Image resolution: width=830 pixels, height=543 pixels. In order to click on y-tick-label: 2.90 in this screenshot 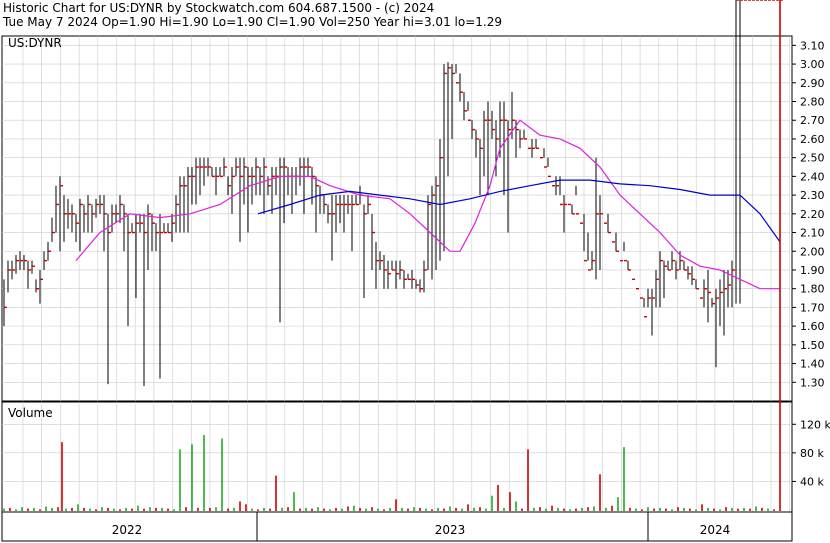, I will do `click(812, 83)`.